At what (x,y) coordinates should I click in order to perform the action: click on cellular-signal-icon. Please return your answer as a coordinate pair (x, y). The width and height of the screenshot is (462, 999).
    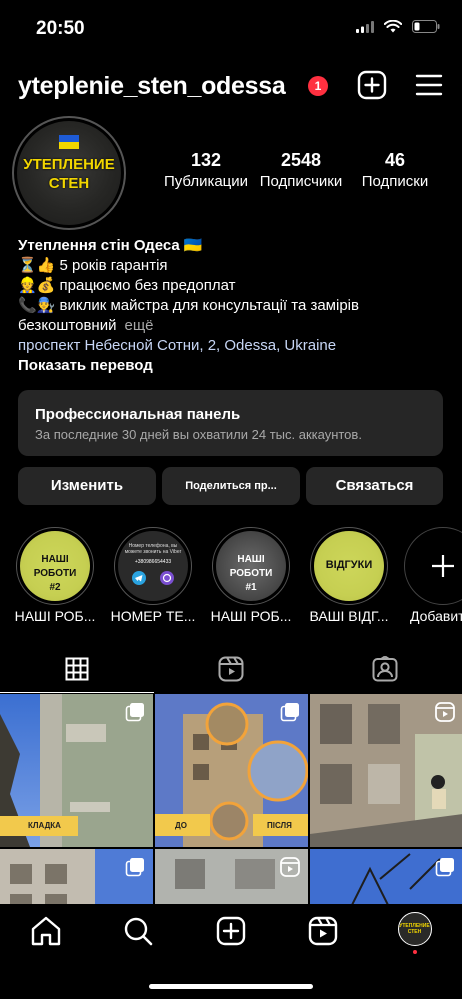
    Looking at the image, I should click on (365, 26).